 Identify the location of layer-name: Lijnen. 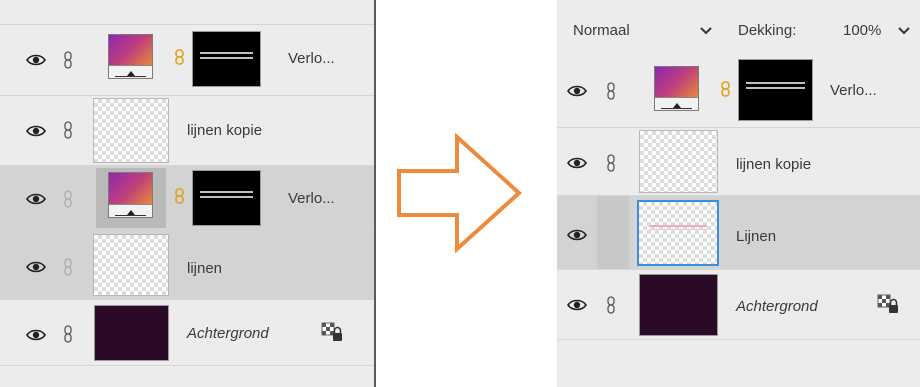
(756, 236).